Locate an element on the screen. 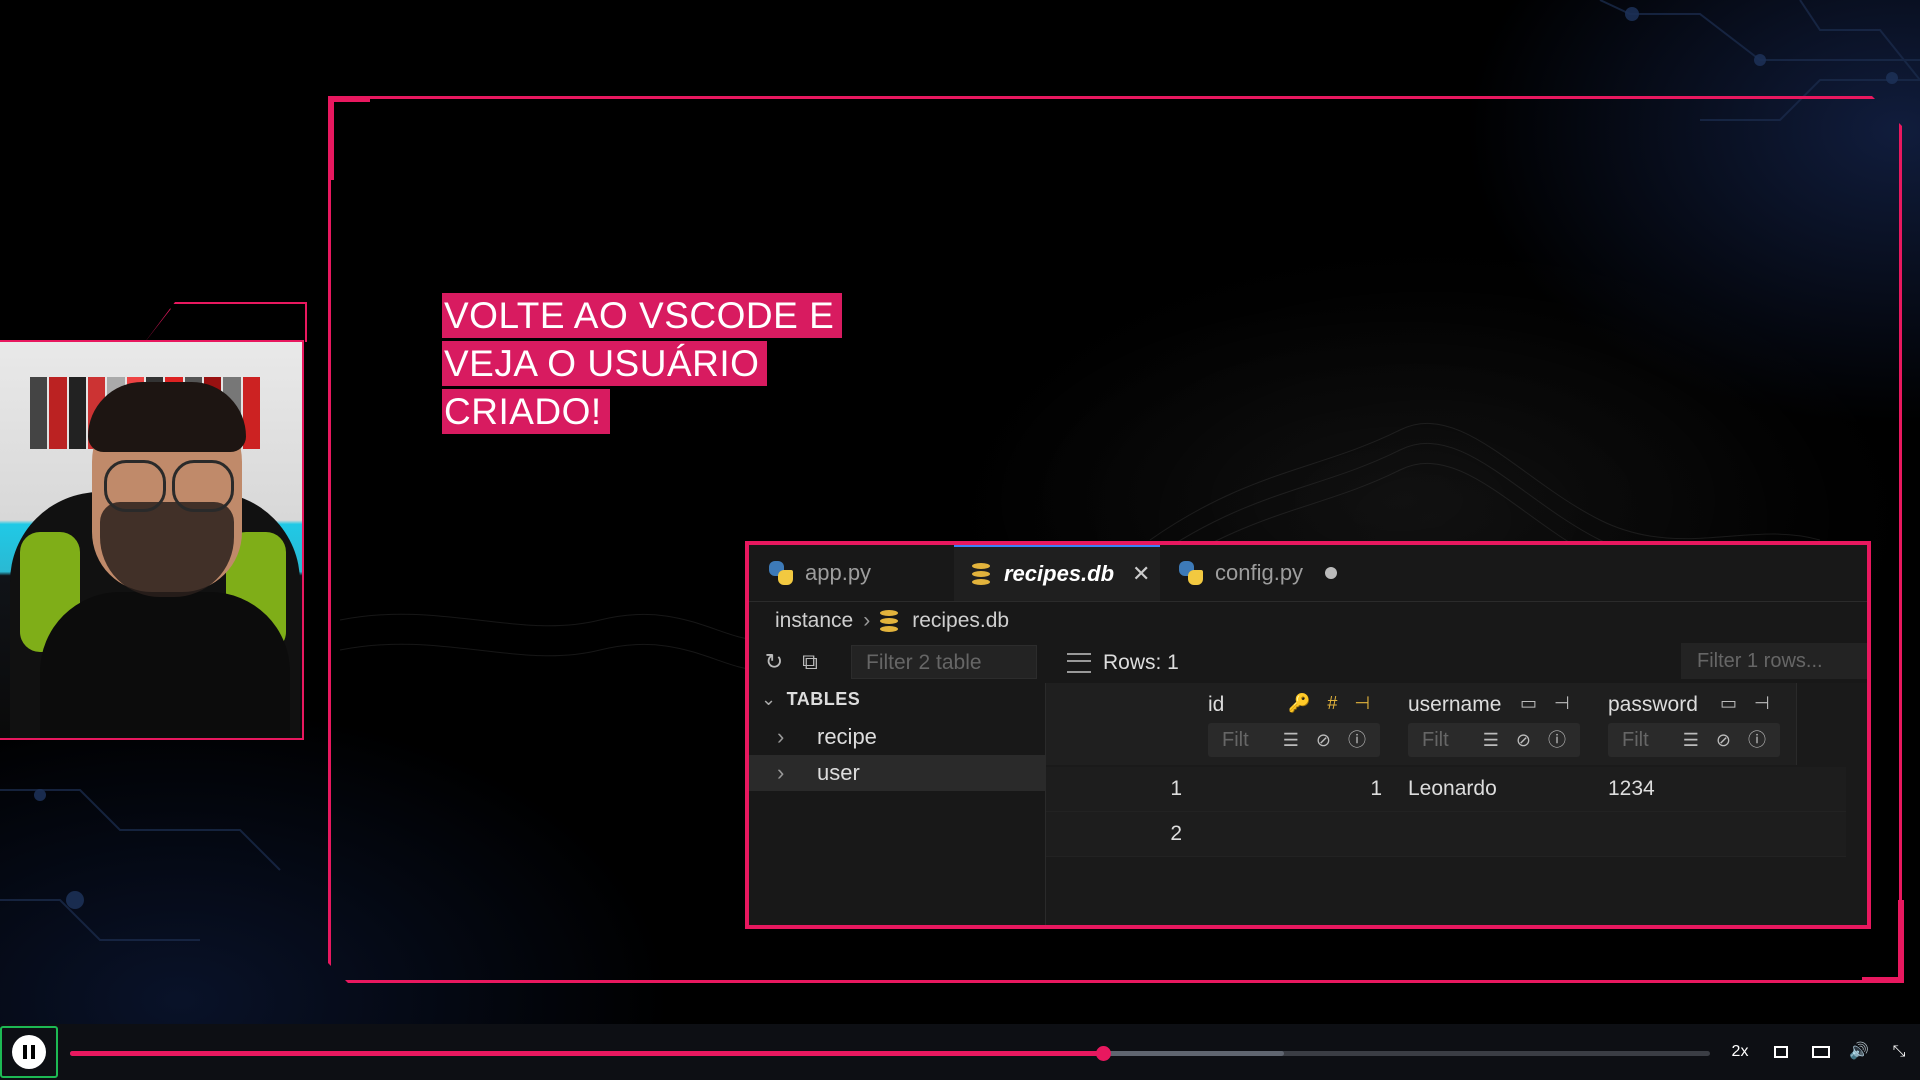 Image resolution: width=1920 pixels, height=1080 pixels. table-row: 1 1 Leonardo 1234 is located at coordinates (1446, 789).